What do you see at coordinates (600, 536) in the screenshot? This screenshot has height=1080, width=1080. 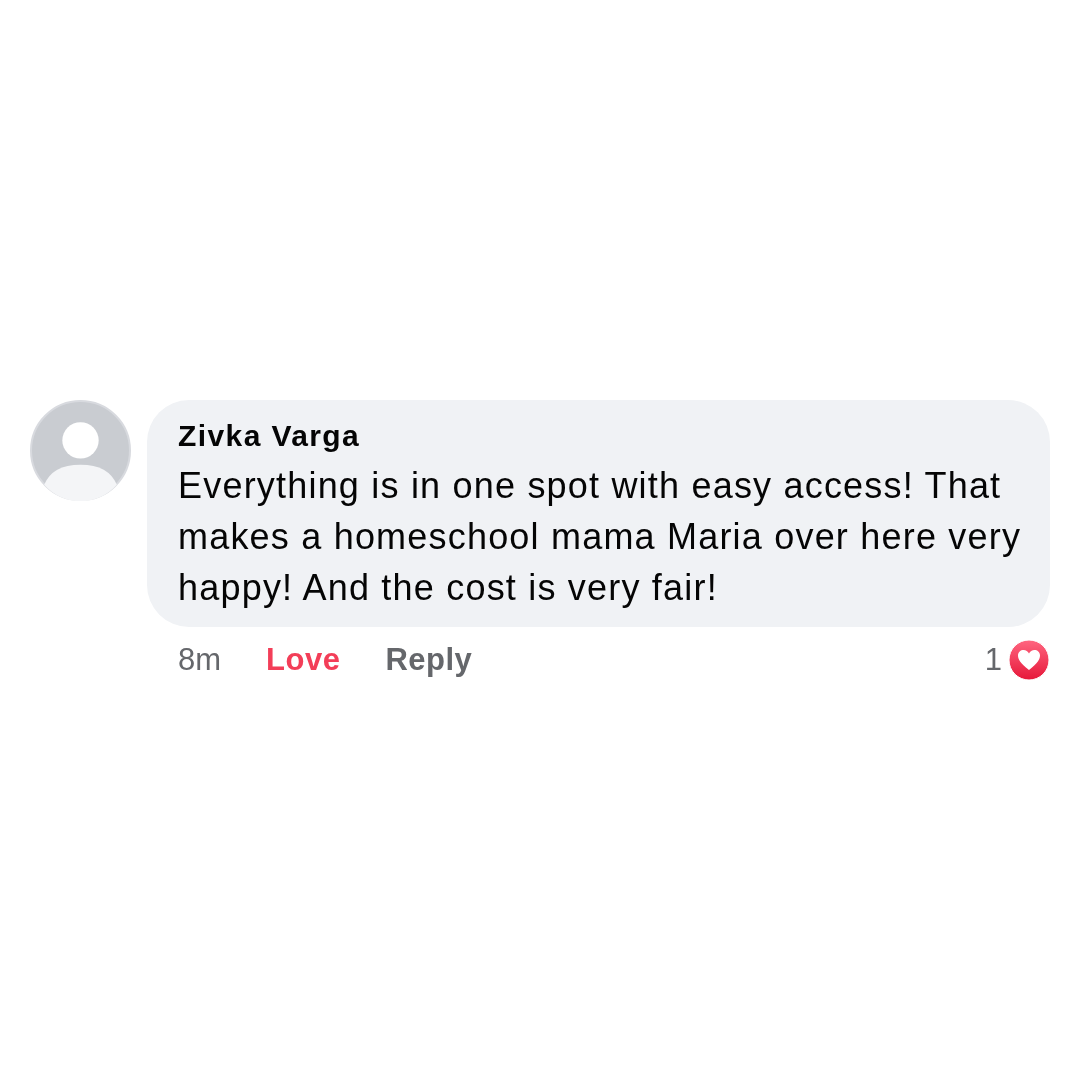 I see `comment-text: Everything is in one spot with easy access! That makes a homeschool mama Maria over here very happy! And the cost is very fair!` at bounding box center [600, 536].